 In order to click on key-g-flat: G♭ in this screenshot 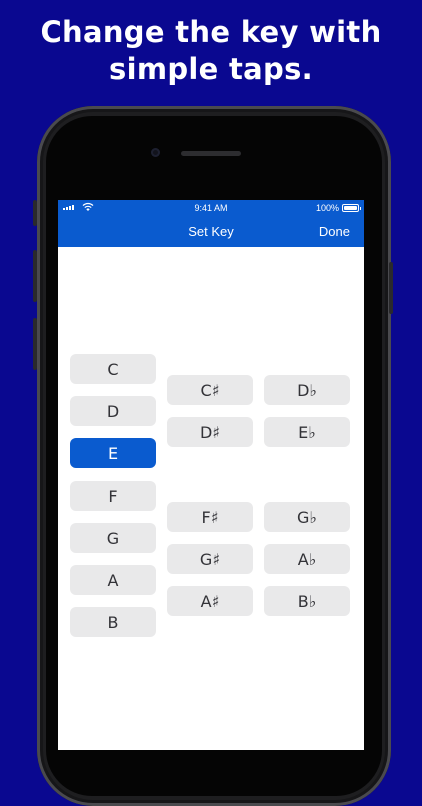, I will do `click(307, 517)`.